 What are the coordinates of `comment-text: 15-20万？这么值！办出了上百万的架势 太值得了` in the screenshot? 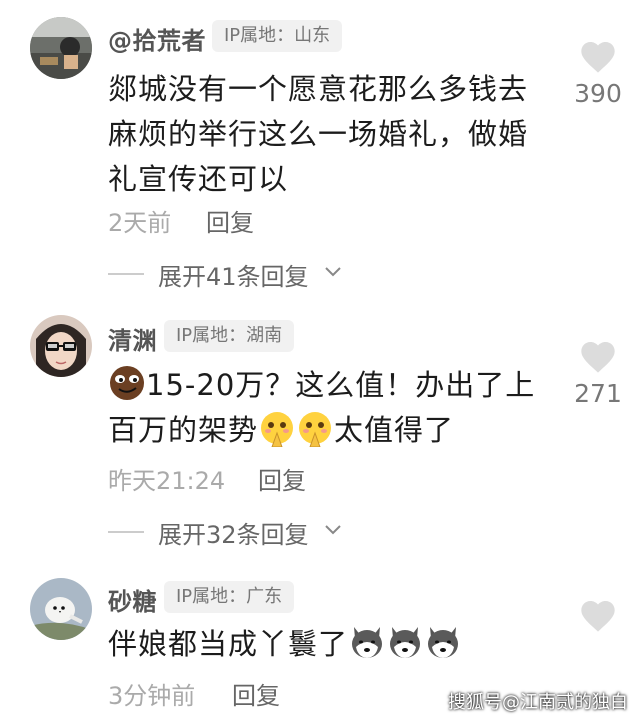 It's located at (328, 408).